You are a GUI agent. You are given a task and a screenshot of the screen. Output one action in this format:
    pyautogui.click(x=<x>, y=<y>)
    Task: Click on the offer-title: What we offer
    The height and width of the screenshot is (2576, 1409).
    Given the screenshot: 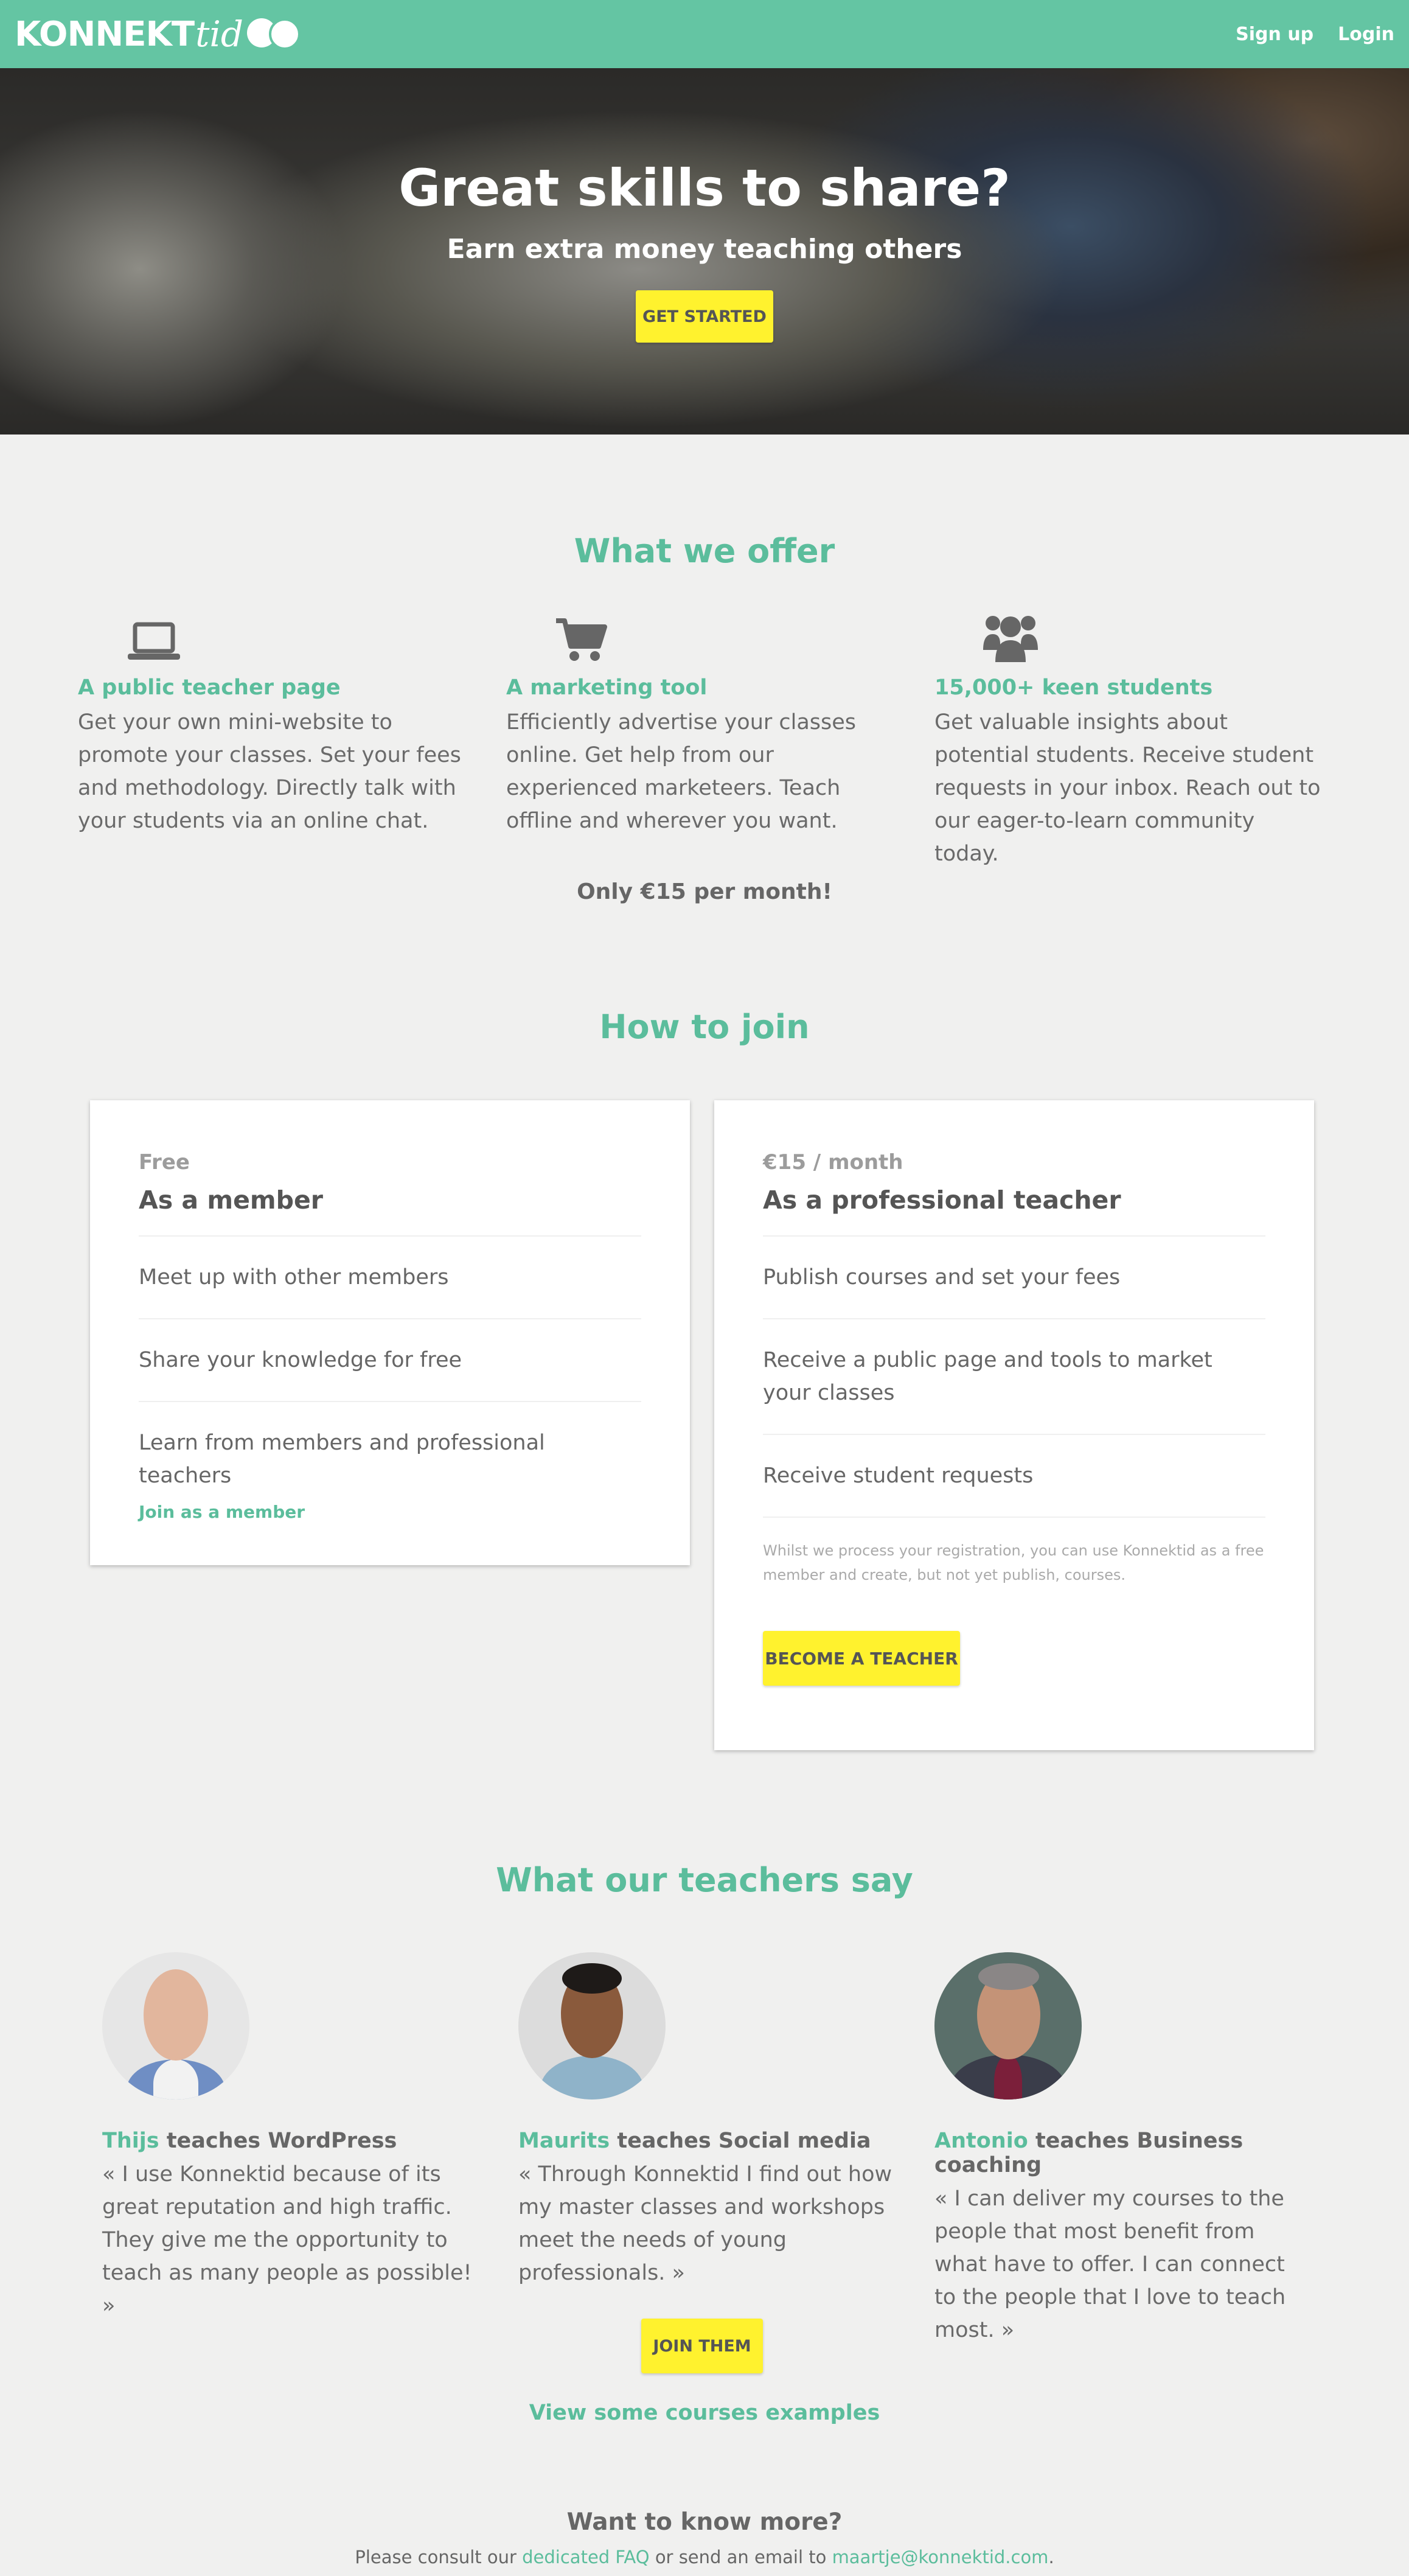 What is the action you would take?
    pyautogui.click(x=704, y=551)
    